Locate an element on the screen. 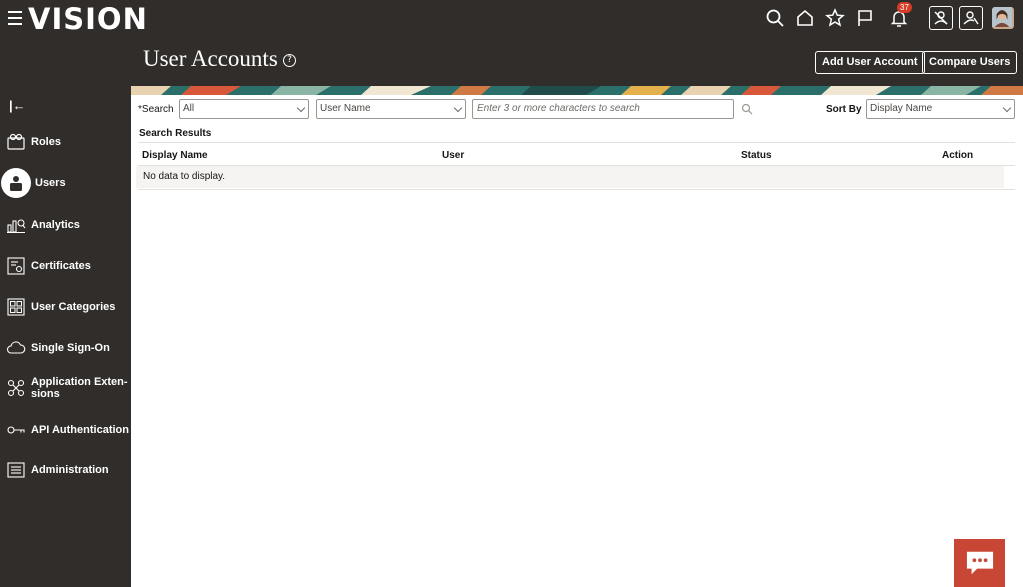 The height and width of the screenshot is (587, 1023). sidebar-item-analytics: Analytics is located at coordinates (65, 225).